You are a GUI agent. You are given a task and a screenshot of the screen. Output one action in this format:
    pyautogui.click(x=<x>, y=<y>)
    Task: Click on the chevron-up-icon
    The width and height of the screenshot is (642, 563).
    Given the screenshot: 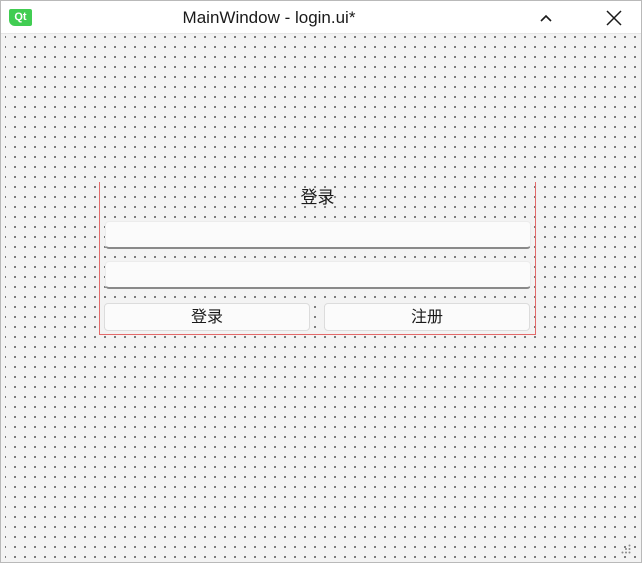 What is the action you would take?
    pyautogui.click(x=546, y=18)
    